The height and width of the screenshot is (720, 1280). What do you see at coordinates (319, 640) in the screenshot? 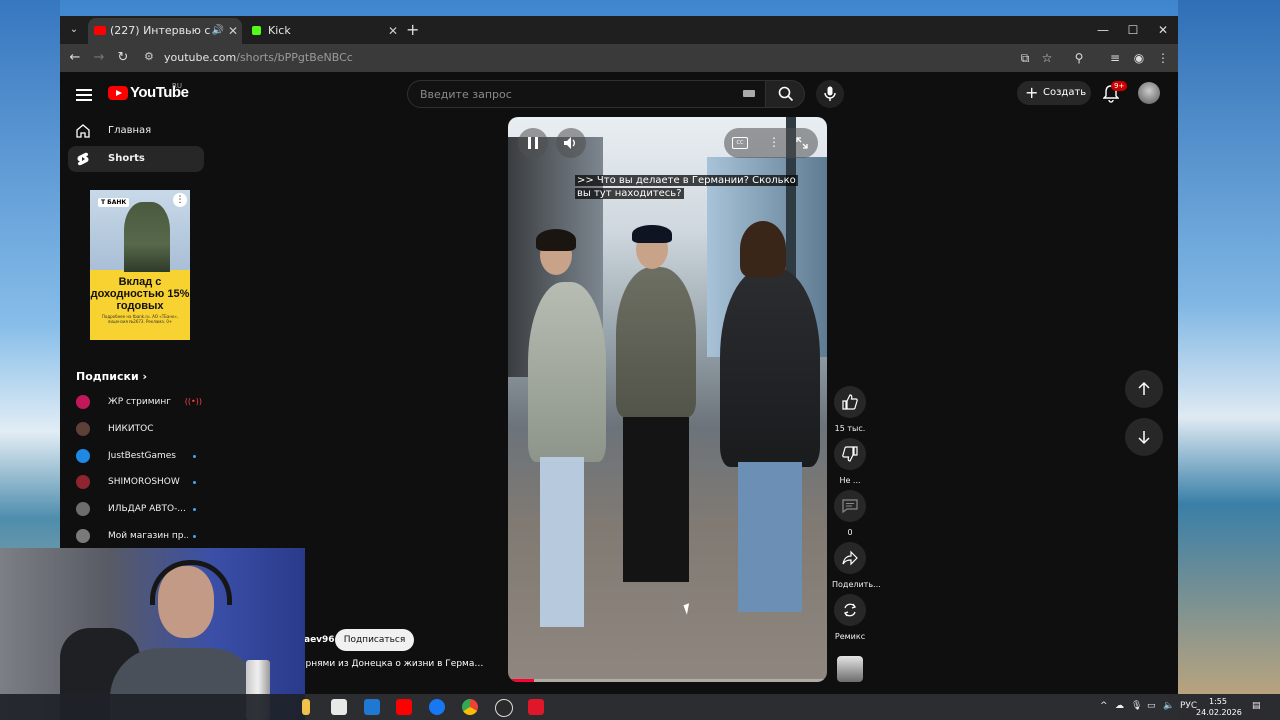
I see `channel-handle: aev96` at bounding box center [319, 640].